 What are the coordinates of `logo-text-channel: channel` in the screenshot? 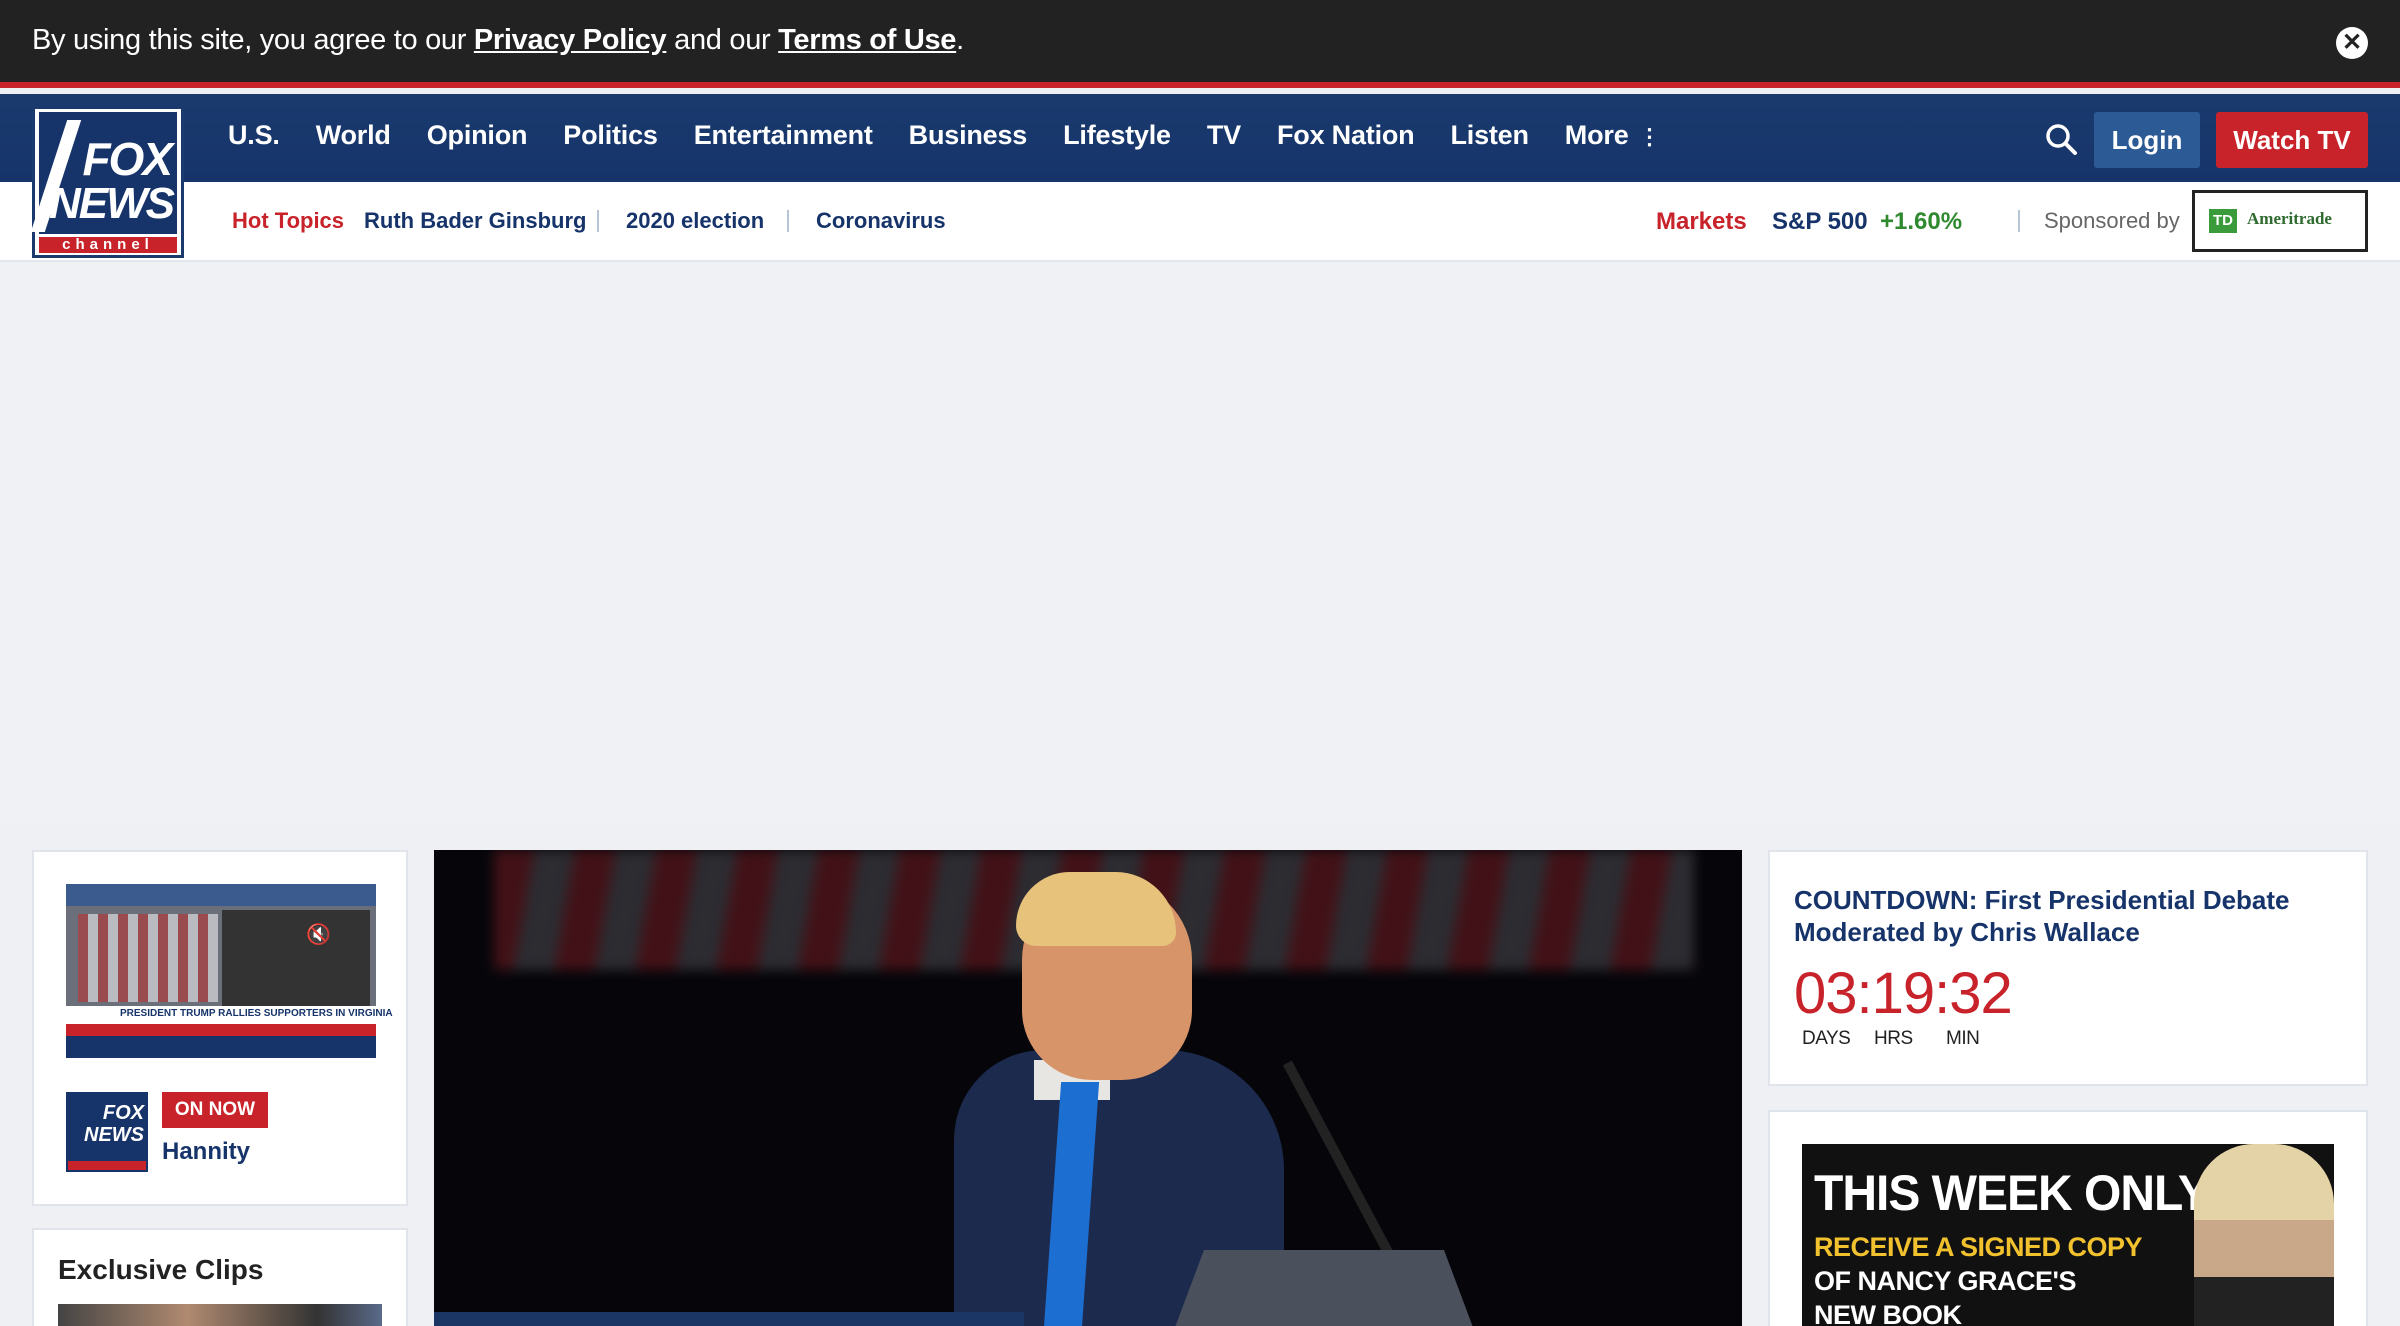 It's located at (108, 245).